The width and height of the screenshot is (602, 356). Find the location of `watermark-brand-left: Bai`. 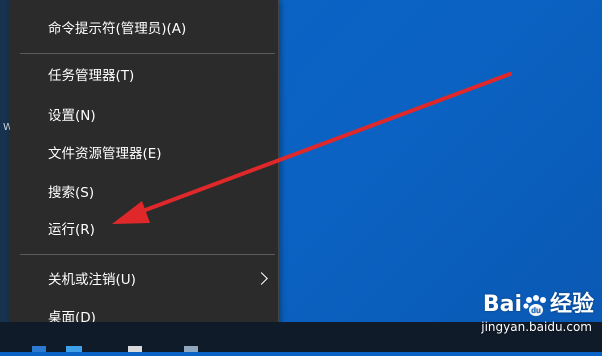

watermark-brand-left: Bai is located at coordinates (502, 304).